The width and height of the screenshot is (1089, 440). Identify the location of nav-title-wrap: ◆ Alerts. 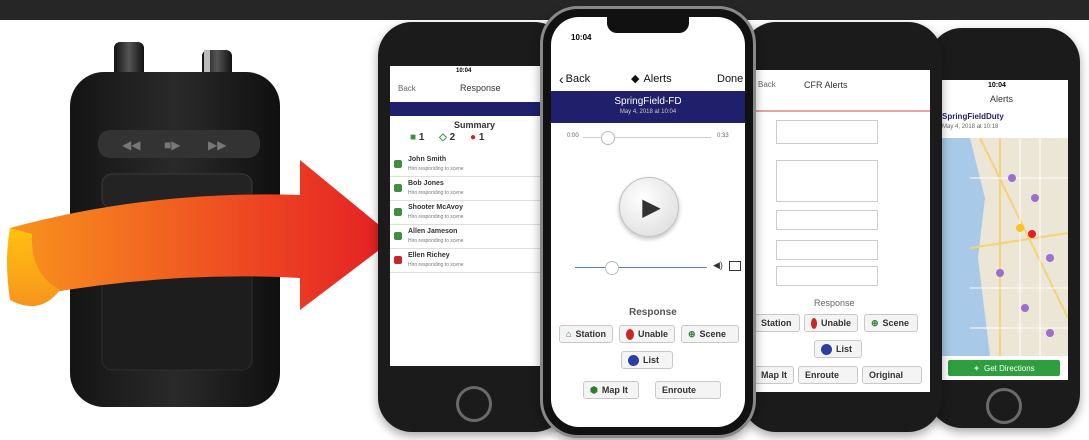
(651, 79).